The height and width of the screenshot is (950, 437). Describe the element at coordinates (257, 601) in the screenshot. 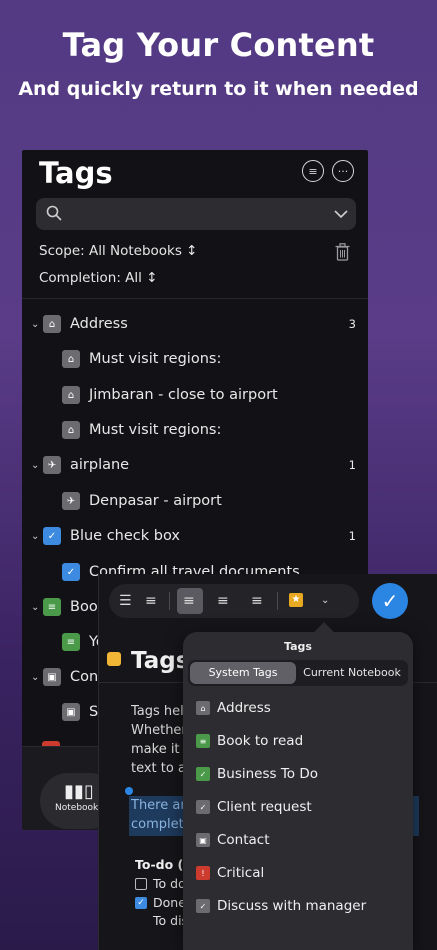

I see `align-right-icon: ≡` at that location.